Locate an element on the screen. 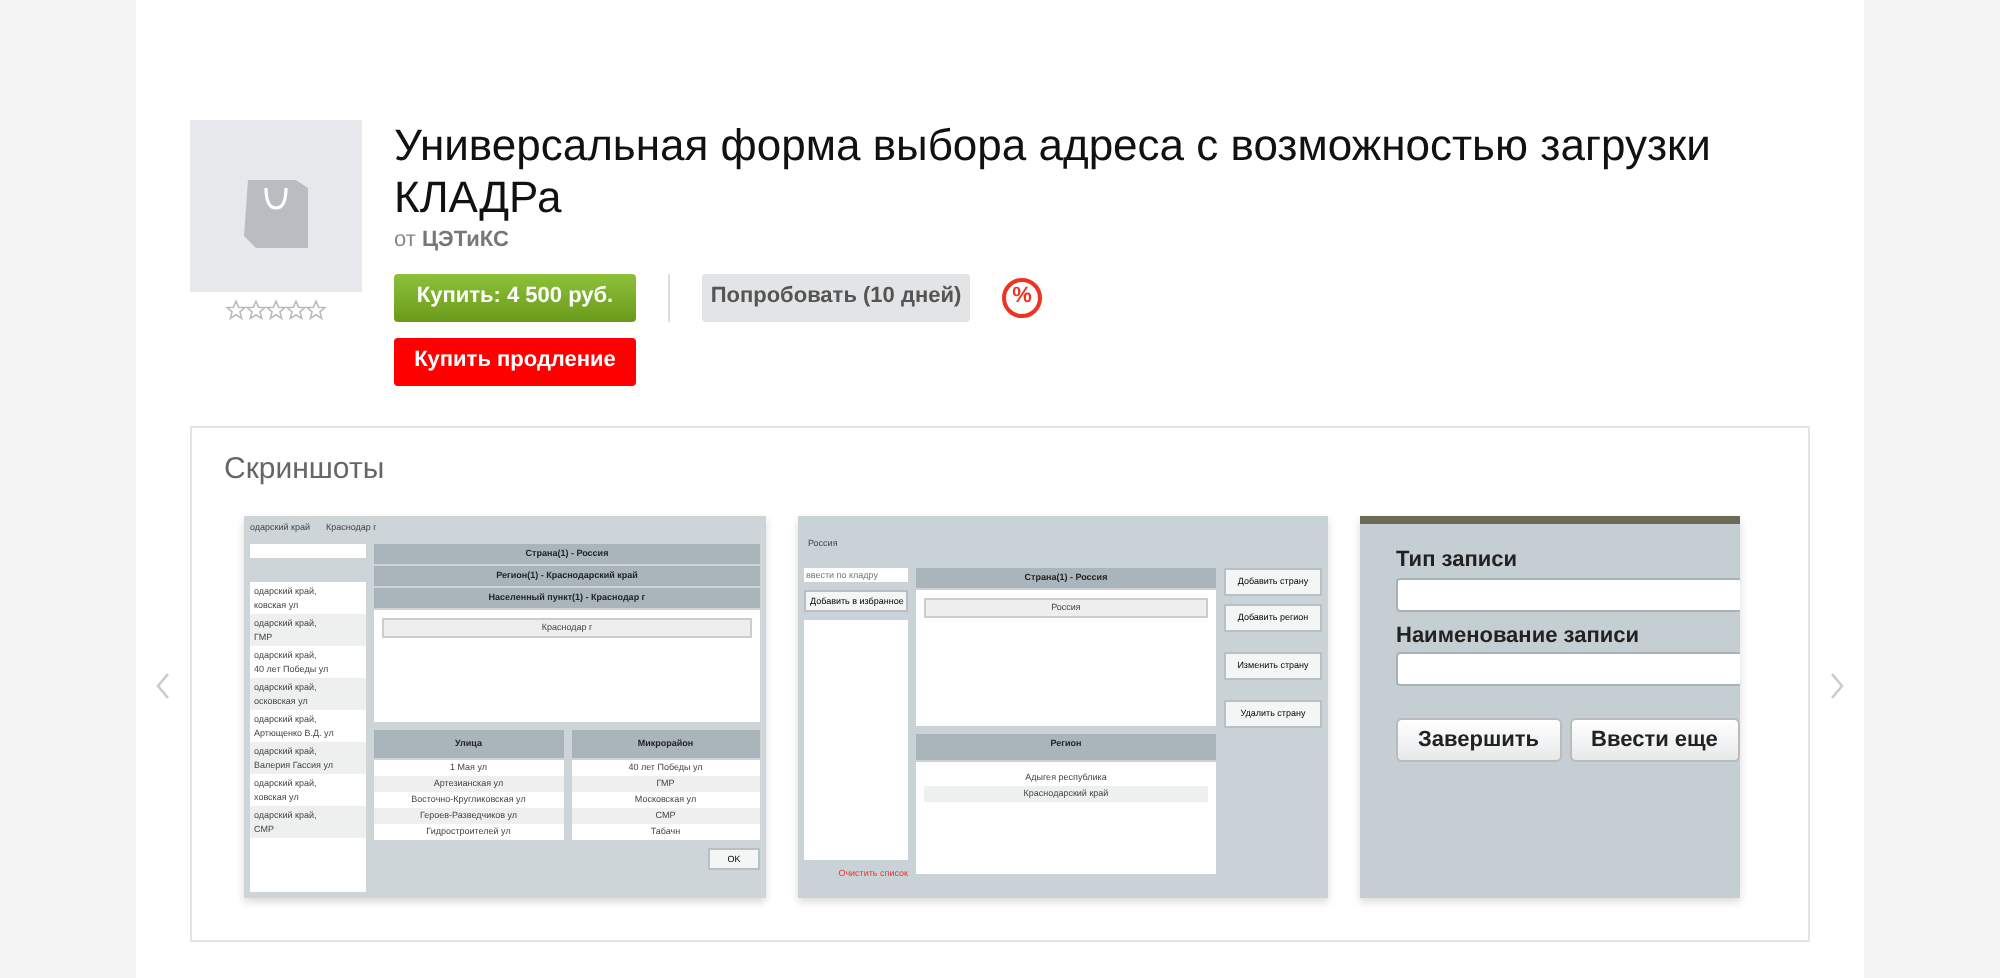  field-label: Тип записи is located at coordinates (1457, 561).